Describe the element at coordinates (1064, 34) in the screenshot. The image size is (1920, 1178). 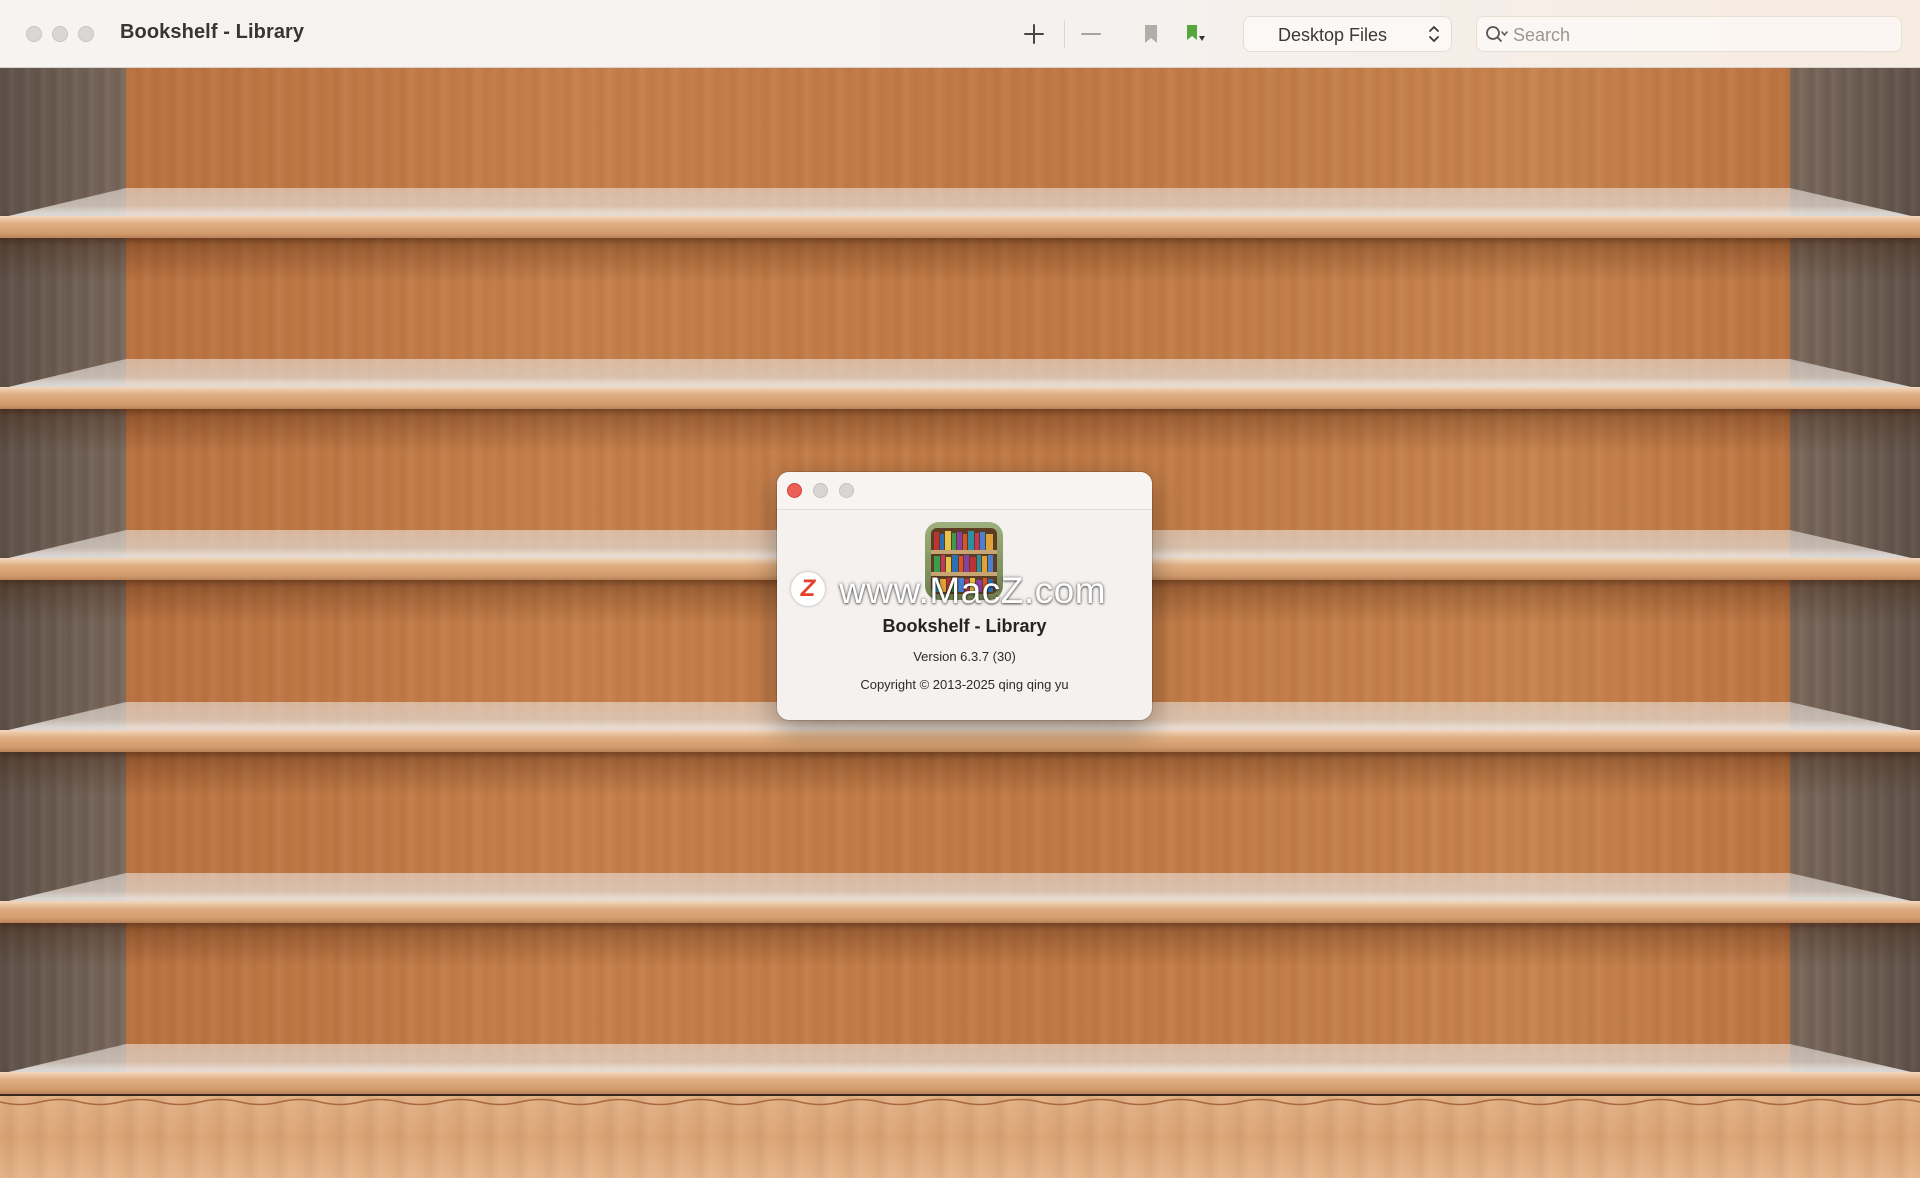
I see `toolbar-separator` at that location.